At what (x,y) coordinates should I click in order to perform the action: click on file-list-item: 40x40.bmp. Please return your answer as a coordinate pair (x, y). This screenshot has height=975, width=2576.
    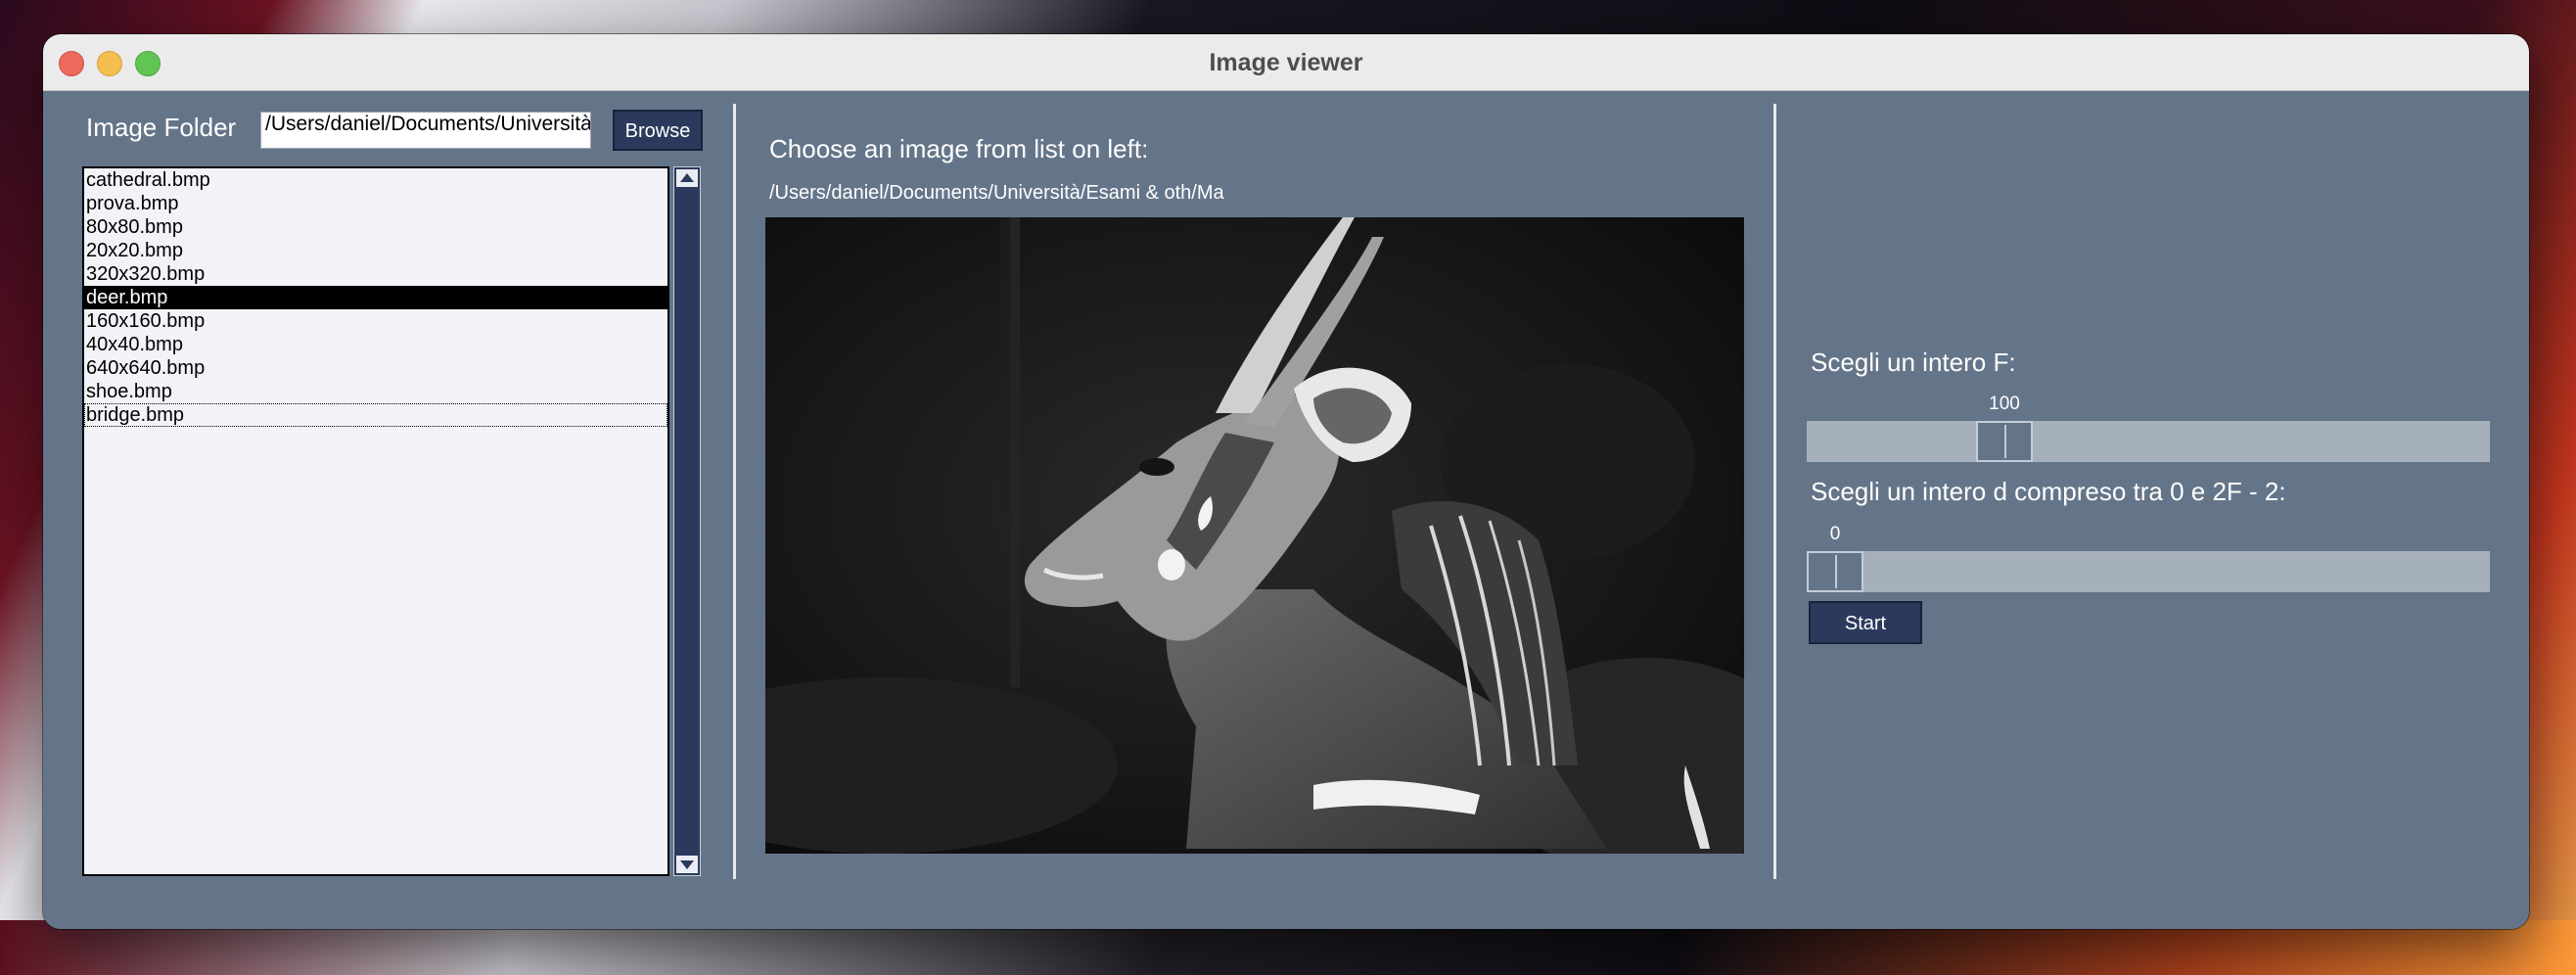
    Looking at the image, I should click on (376, 344).